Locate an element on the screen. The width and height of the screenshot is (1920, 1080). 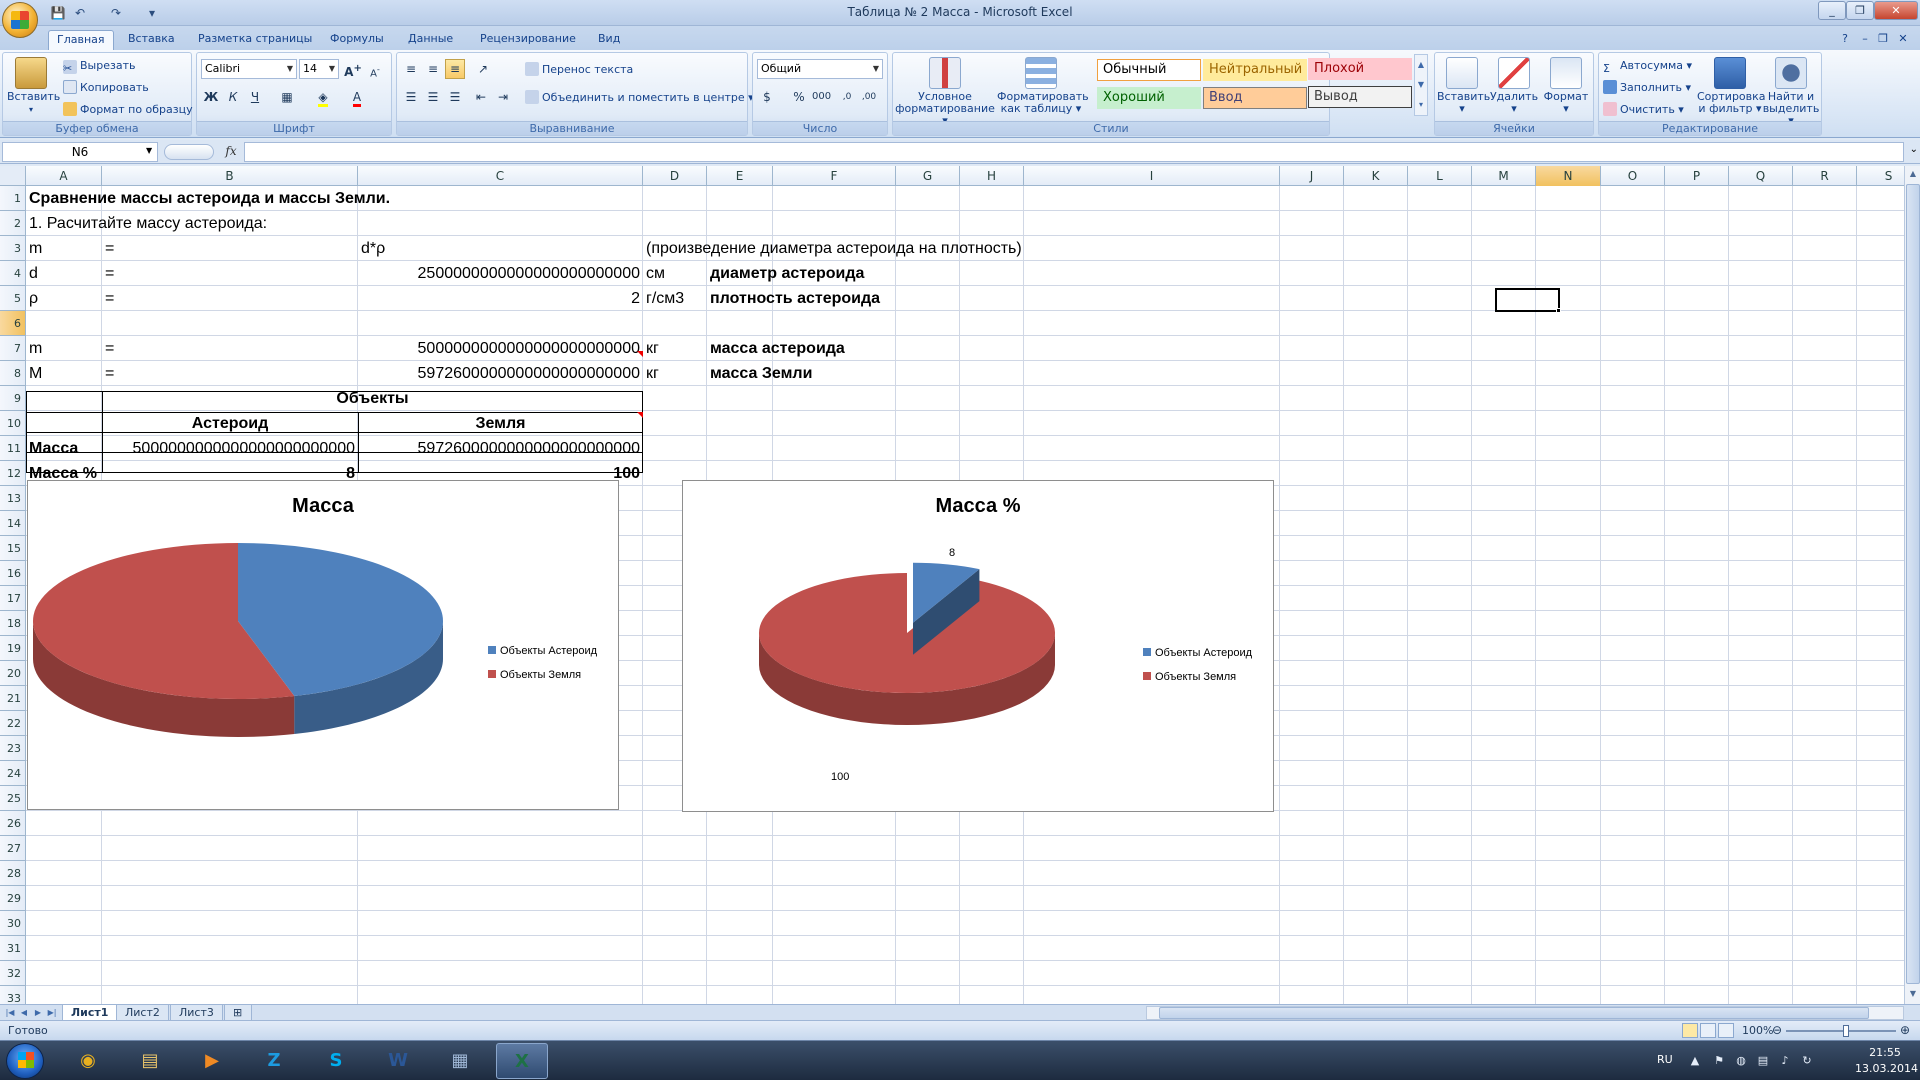
vertical-scrollbar: ▲ ▼ is located at coordinates (1912, 585).